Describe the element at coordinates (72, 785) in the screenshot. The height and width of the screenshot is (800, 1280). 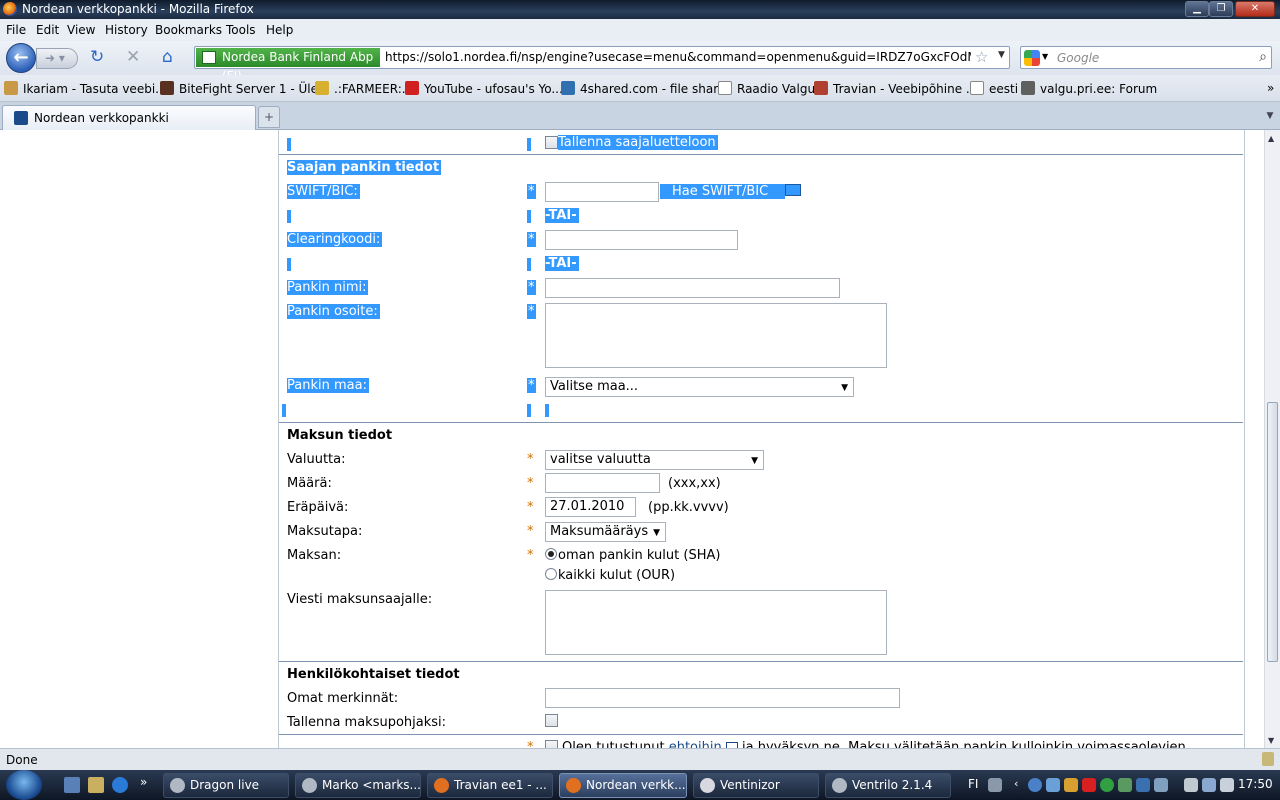
I see `show-desktop-icon` at that location.